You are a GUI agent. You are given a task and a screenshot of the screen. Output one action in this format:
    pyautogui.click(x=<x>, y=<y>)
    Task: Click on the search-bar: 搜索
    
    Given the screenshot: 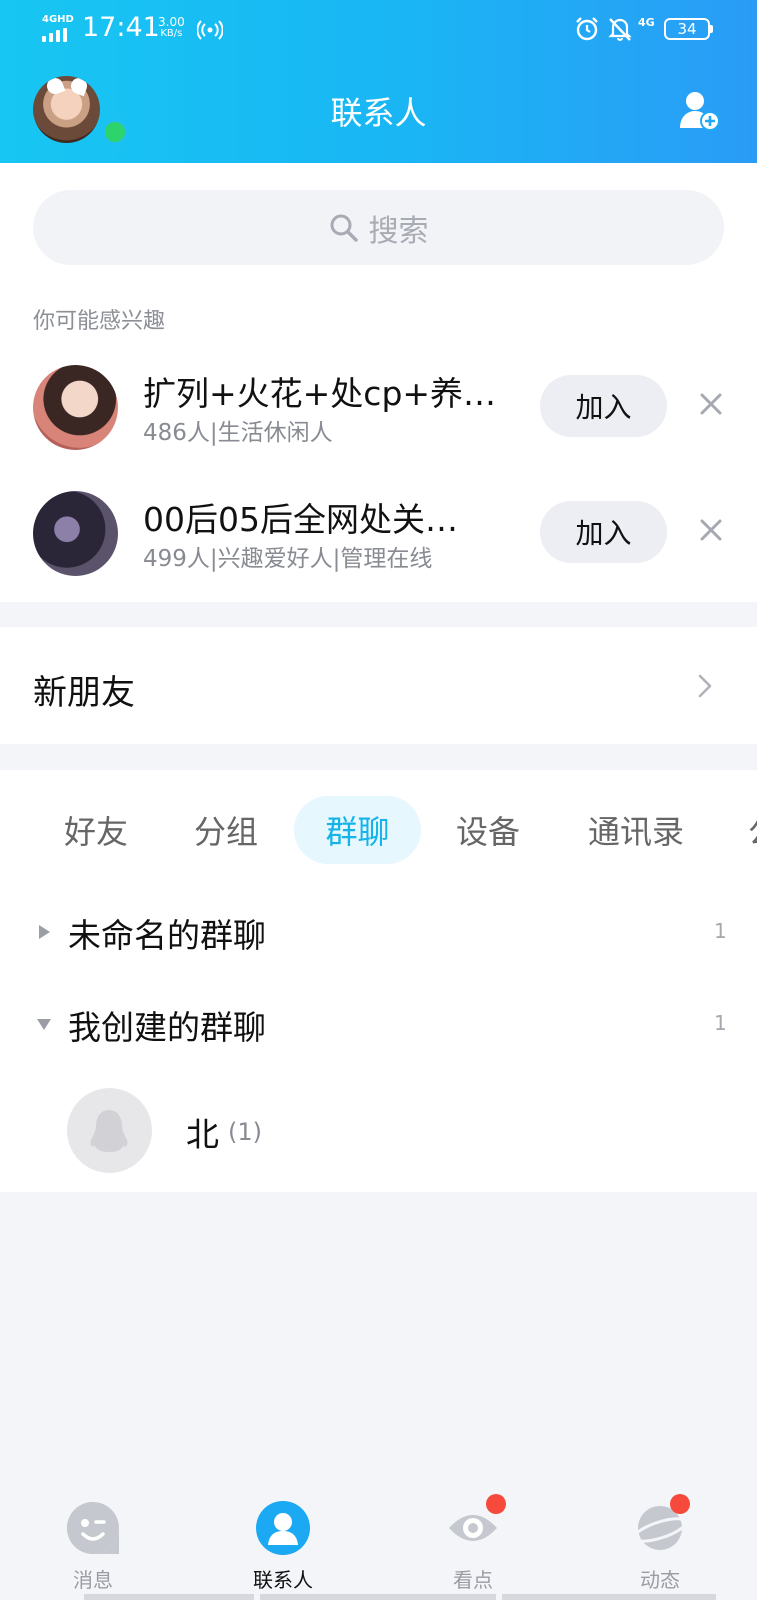 What is the action you would take?
    pyautogui.click(x=378, y=227)
    